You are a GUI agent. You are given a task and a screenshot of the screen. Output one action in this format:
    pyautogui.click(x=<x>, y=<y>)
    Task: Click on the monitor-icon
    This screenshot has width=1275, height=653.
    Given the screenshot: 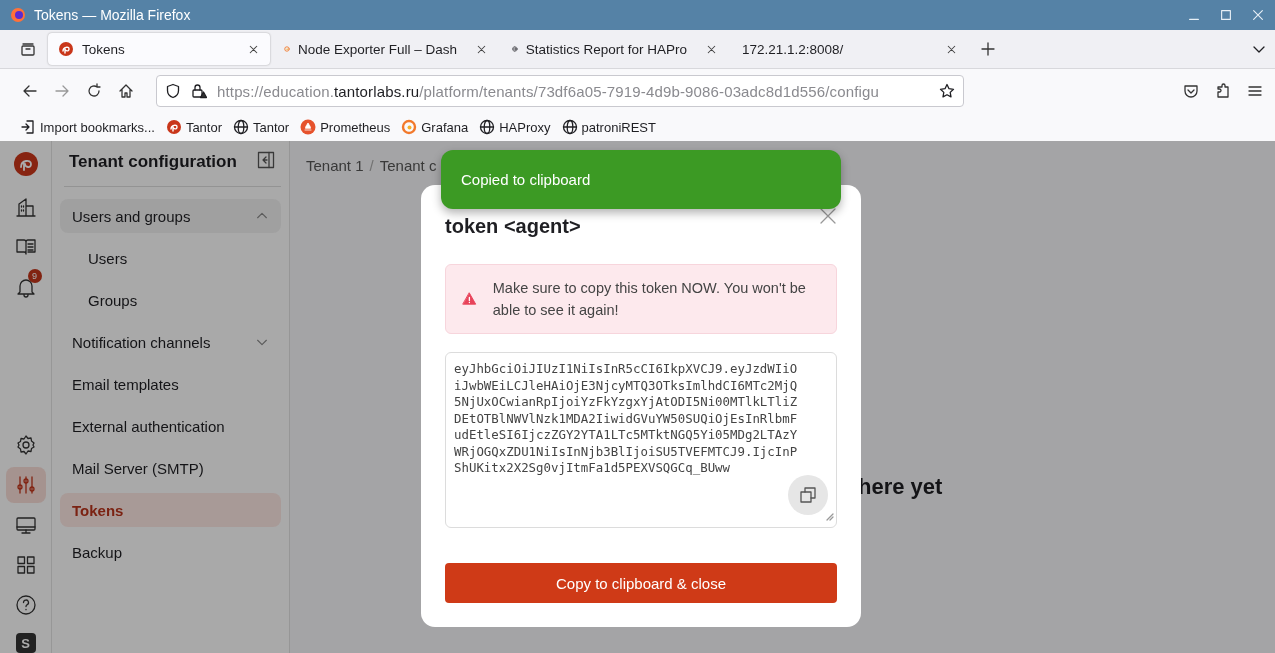 What is the action you would take?
    pyautogui.click(x=25, y=525)
    